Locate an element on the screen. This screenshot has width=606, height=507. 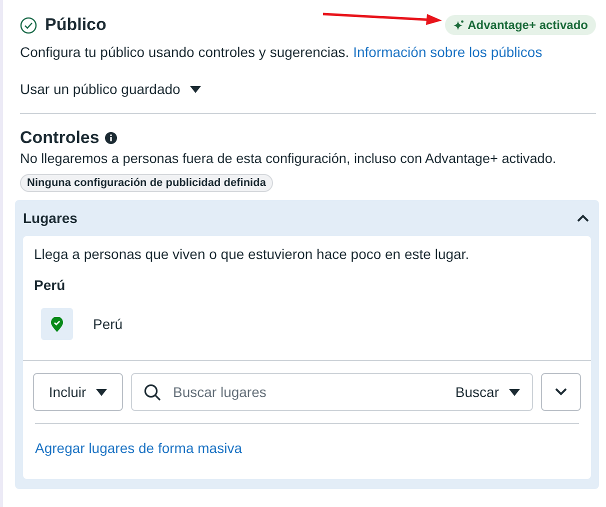
collapse-button is located at coordinates (583, 218).